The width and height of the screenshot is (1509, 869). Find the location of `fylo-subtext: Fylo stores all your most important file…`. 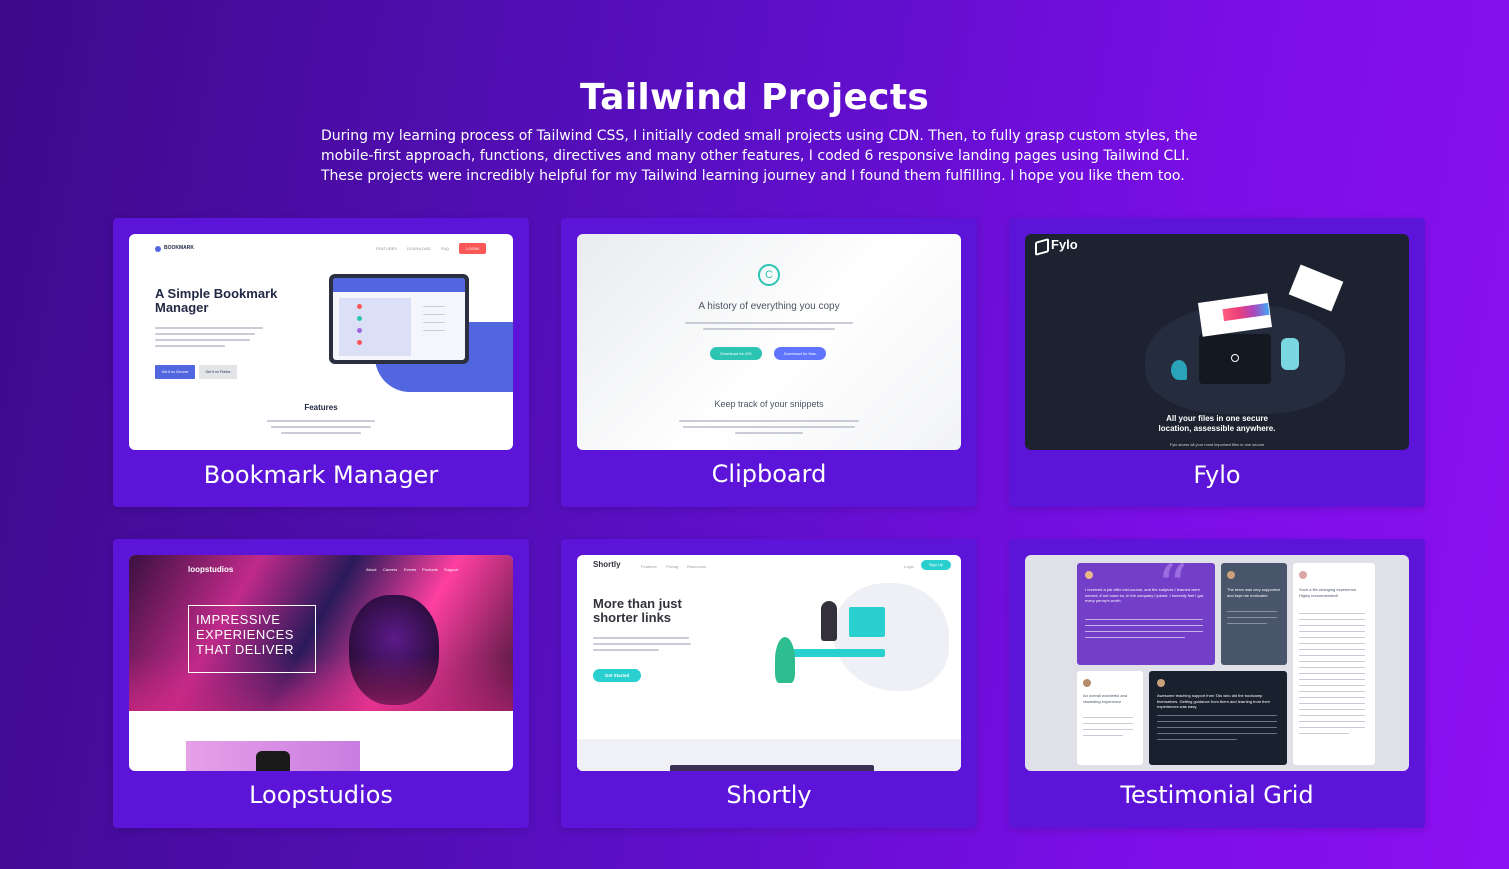

fylo-subtext: Fylo stores all your most important file… is located at coordinates (1217, 444).